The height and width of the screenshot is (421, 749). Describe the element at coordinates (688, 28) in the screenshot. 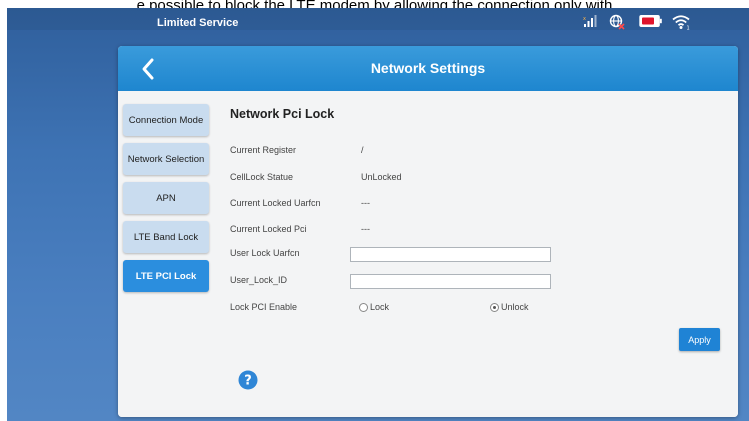

I see `svg-text: 1` at that location.